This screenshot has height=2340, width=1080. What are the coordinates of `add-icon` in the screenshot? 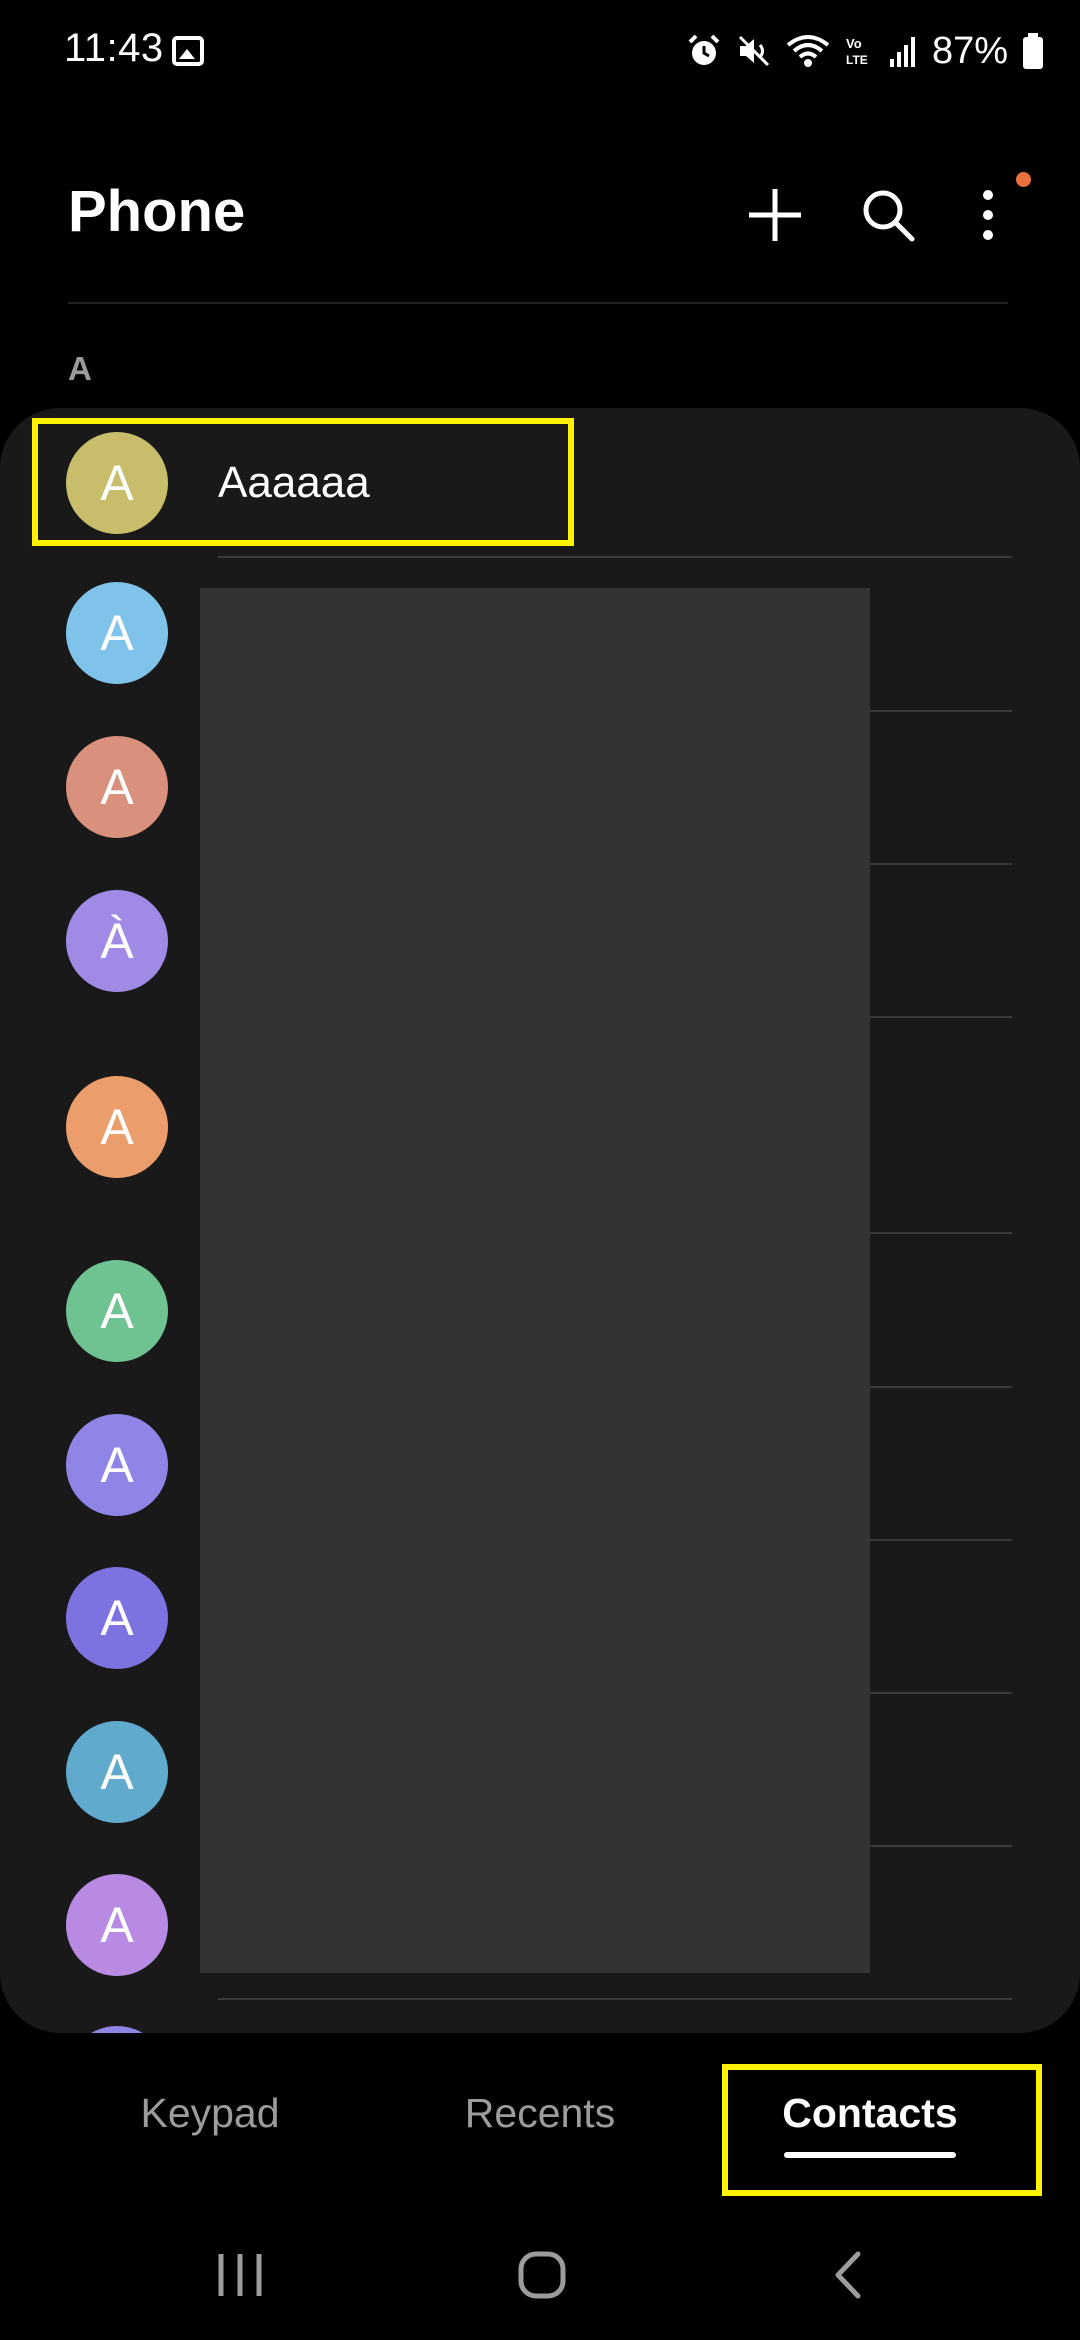 It's located at (775, 215).